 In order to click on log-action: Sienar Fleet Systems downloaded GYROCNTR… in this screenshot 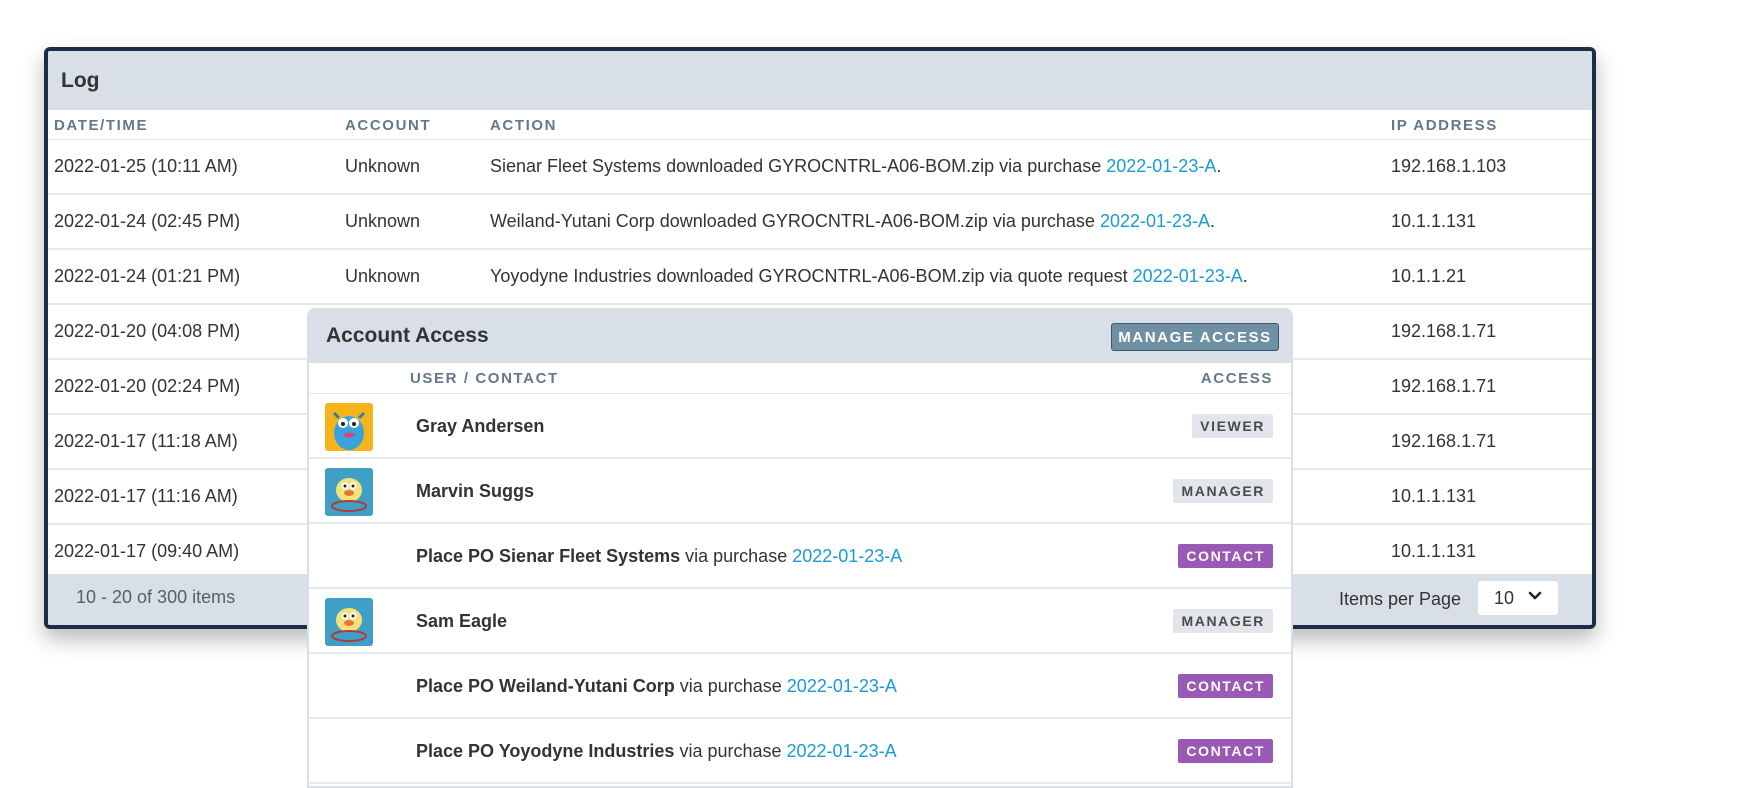, I will do `click(855, 166)`.